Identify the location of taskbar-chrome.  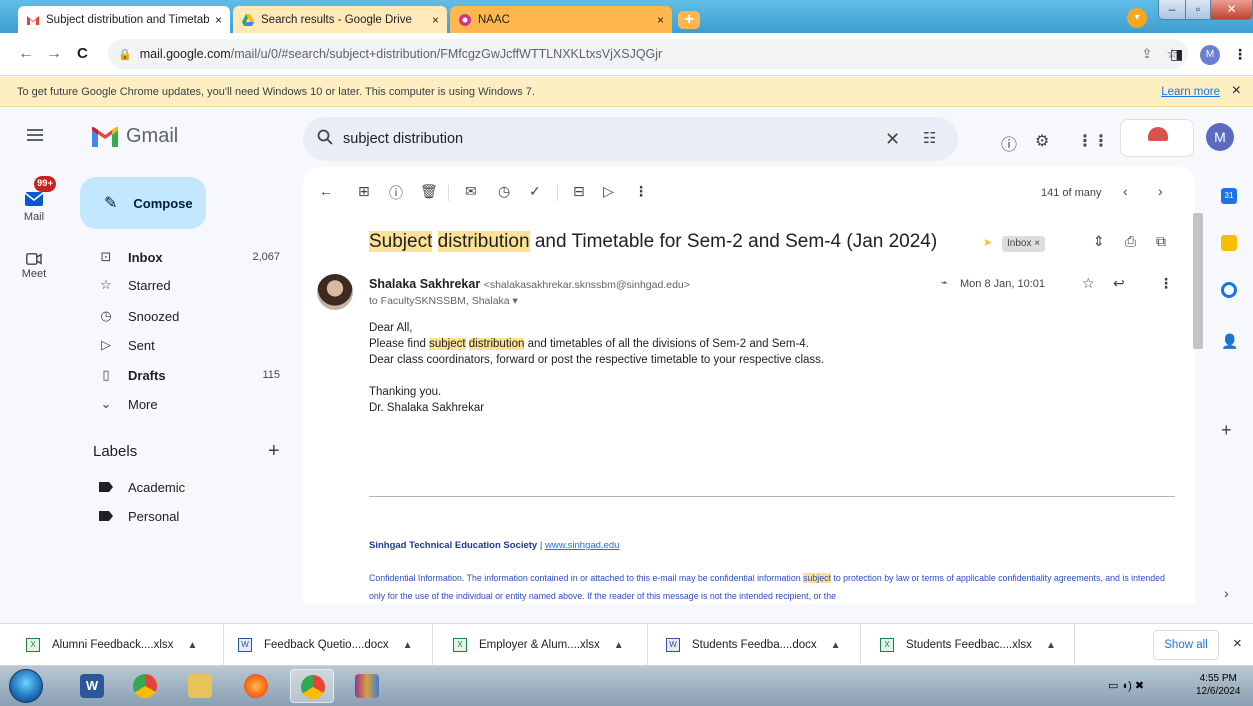
(145, 686).